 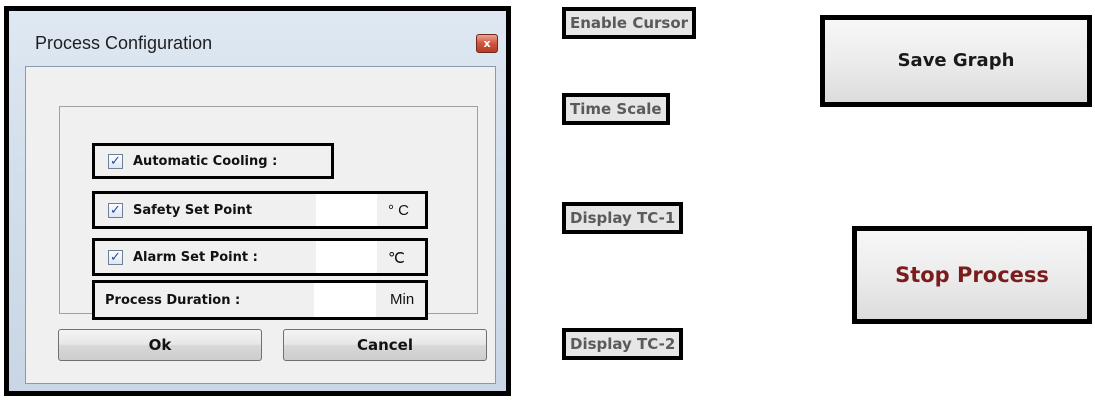 I want to click on save-graph-button: Save Graph, so click(x=956, y=61).